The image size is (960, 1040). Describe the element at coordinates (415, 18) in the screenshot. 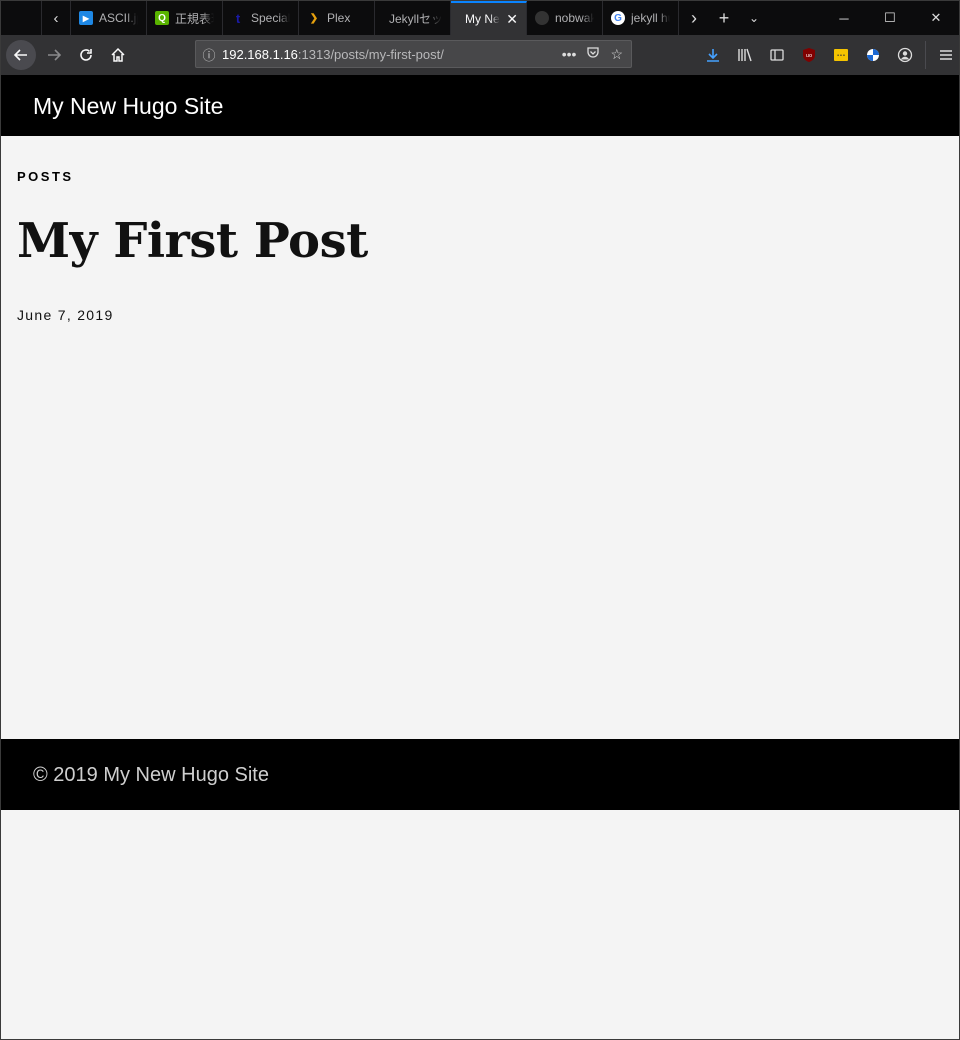

I see `tab-title: Jekyllセットアップ` at that location.